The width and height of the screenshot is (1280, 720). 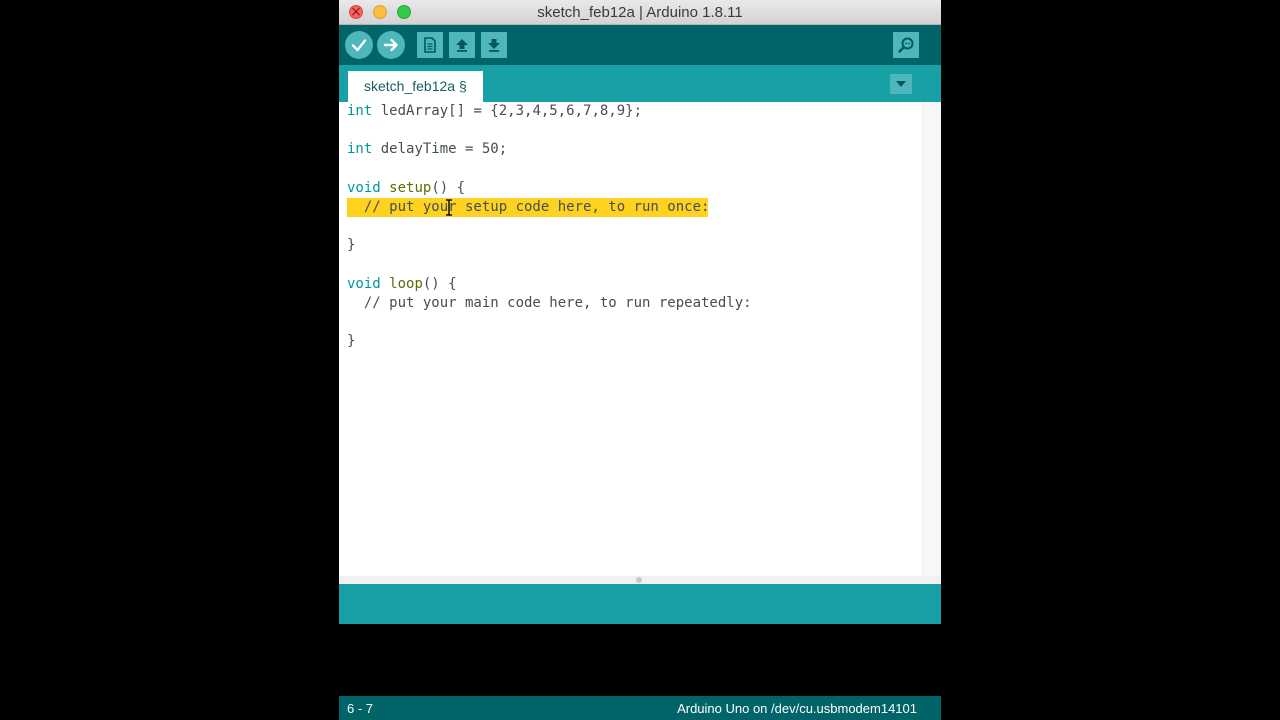 I want to click on magnifier-icon, so click(x=906, y=45).